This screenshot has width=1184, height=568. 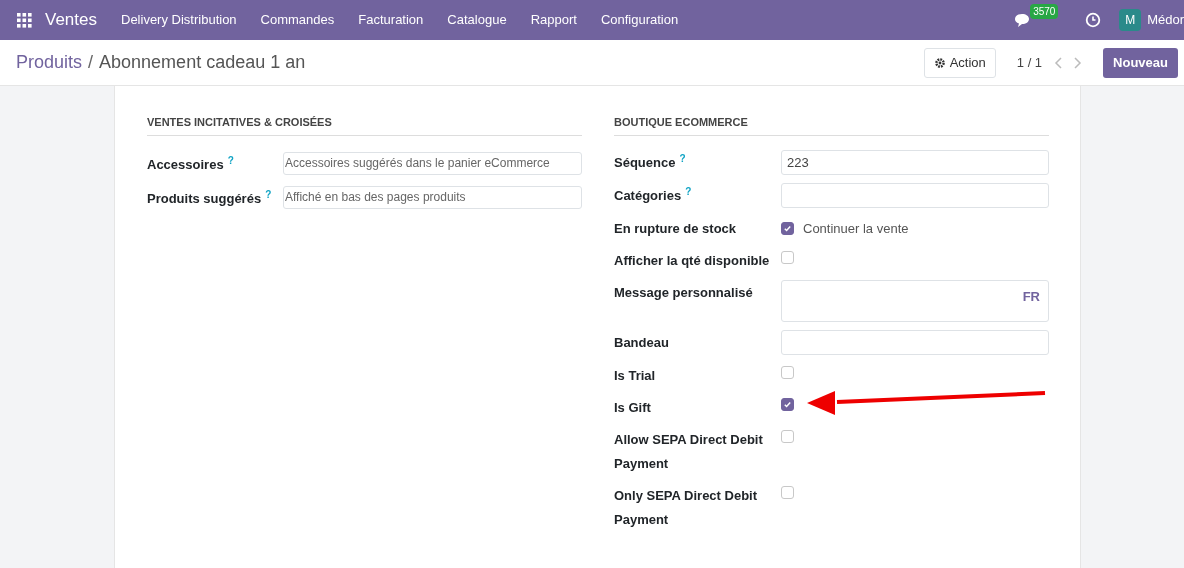 I want to click on apps-menu-icon, so click(x=24, y=20).